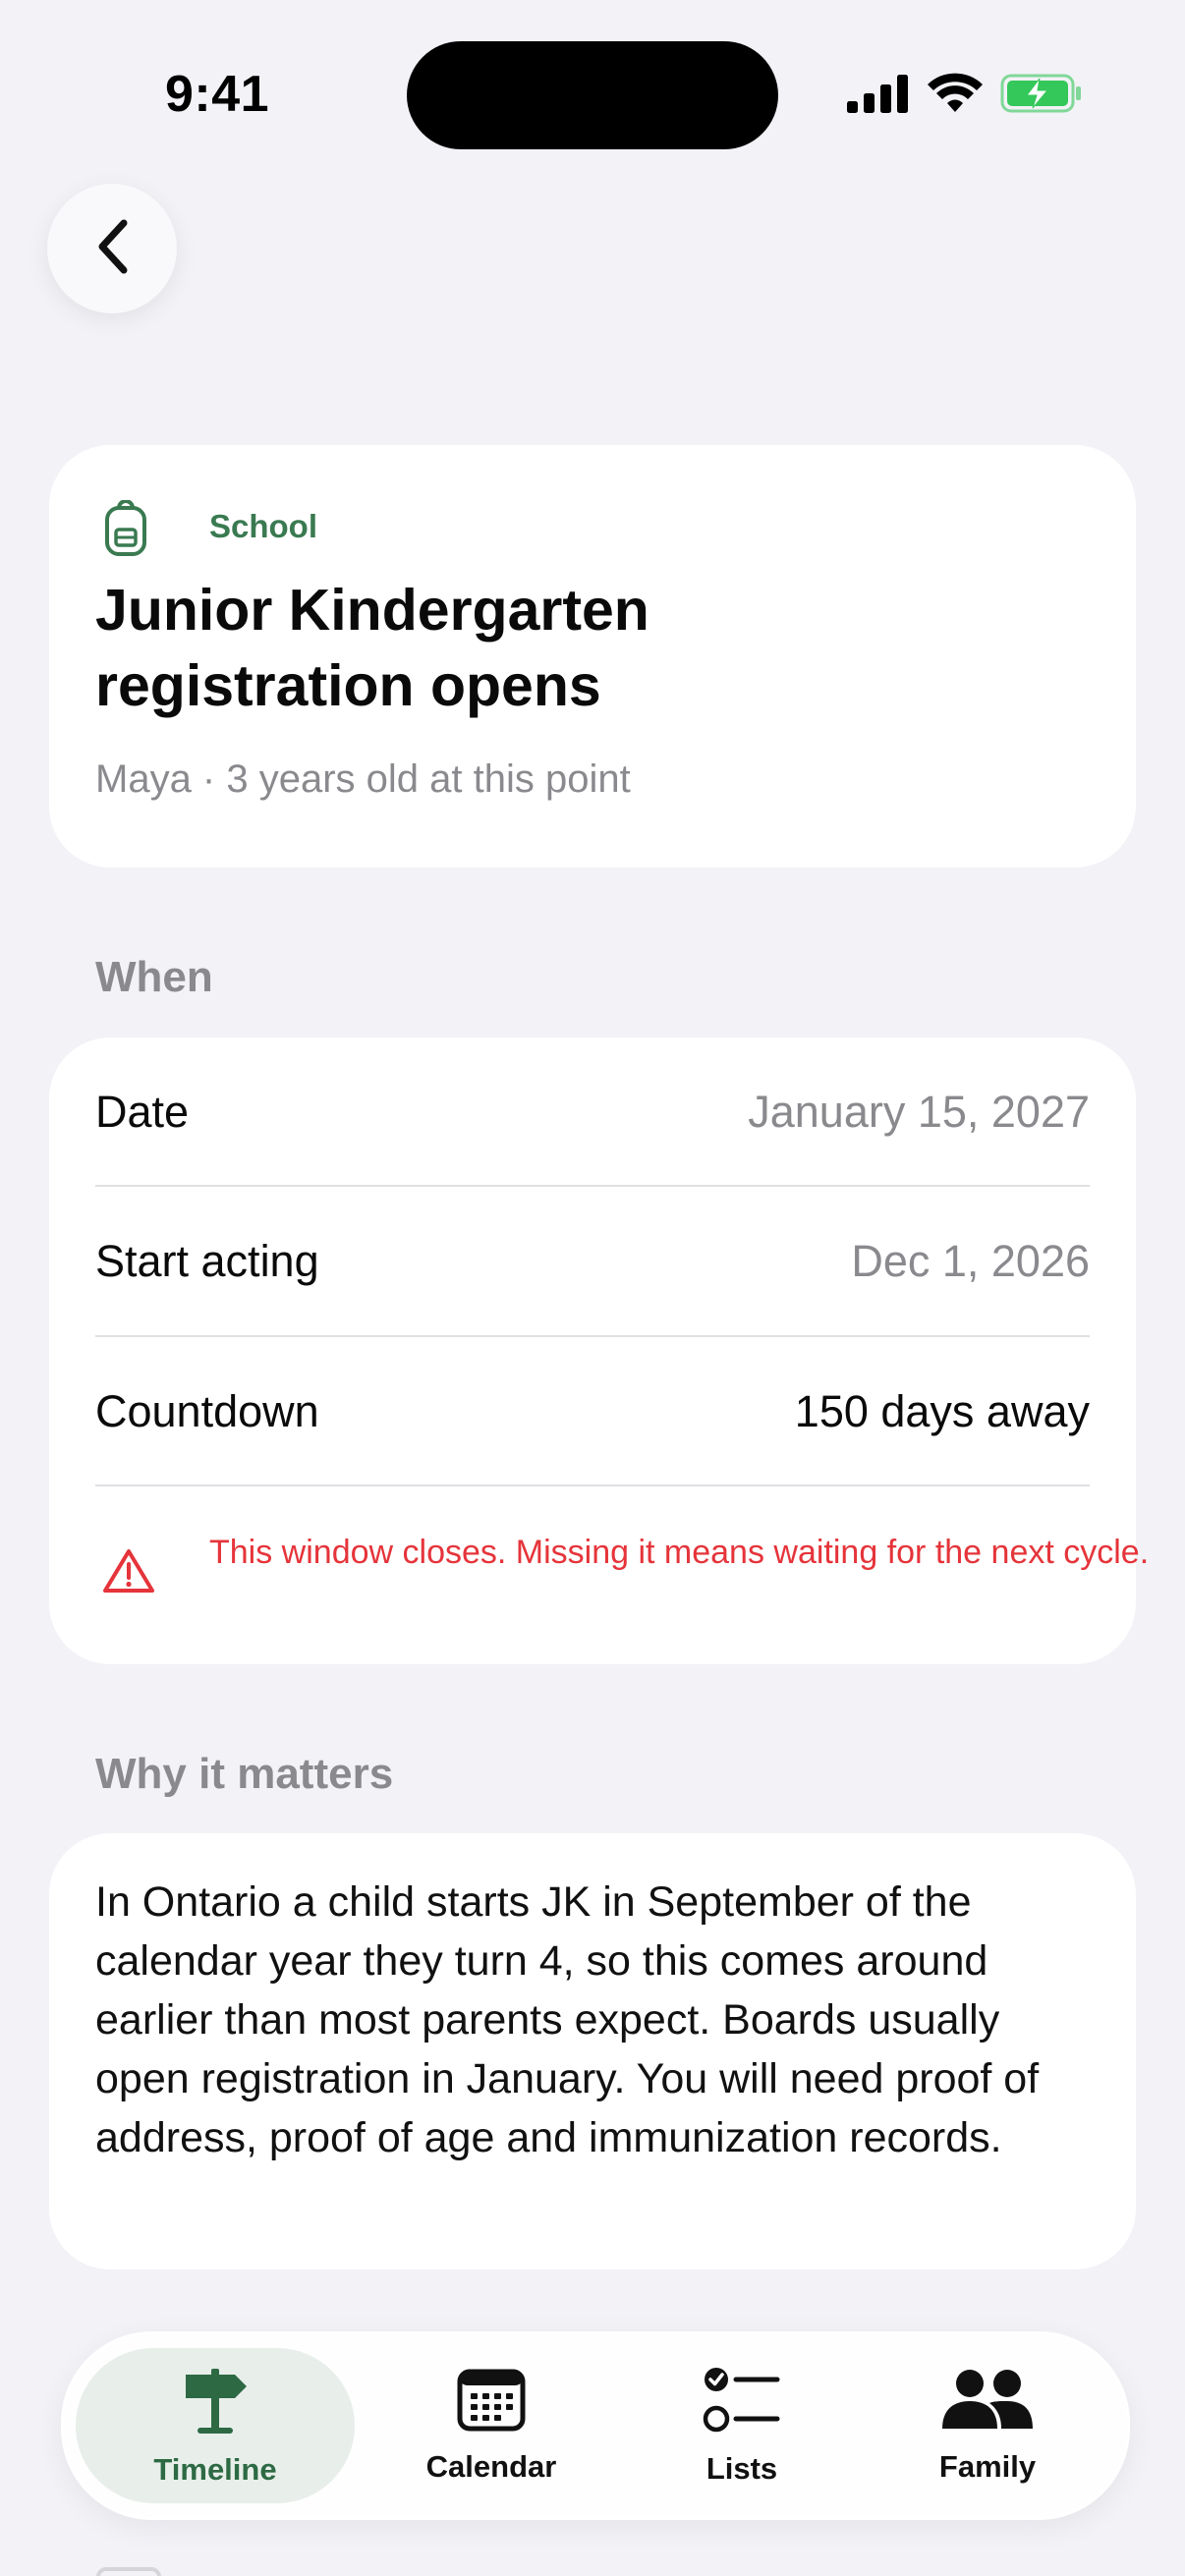  What do you see at coordinates (215, 2469) in the screenshot?
I see `tab-label: Timeline` at bounding box center [215, 2469].